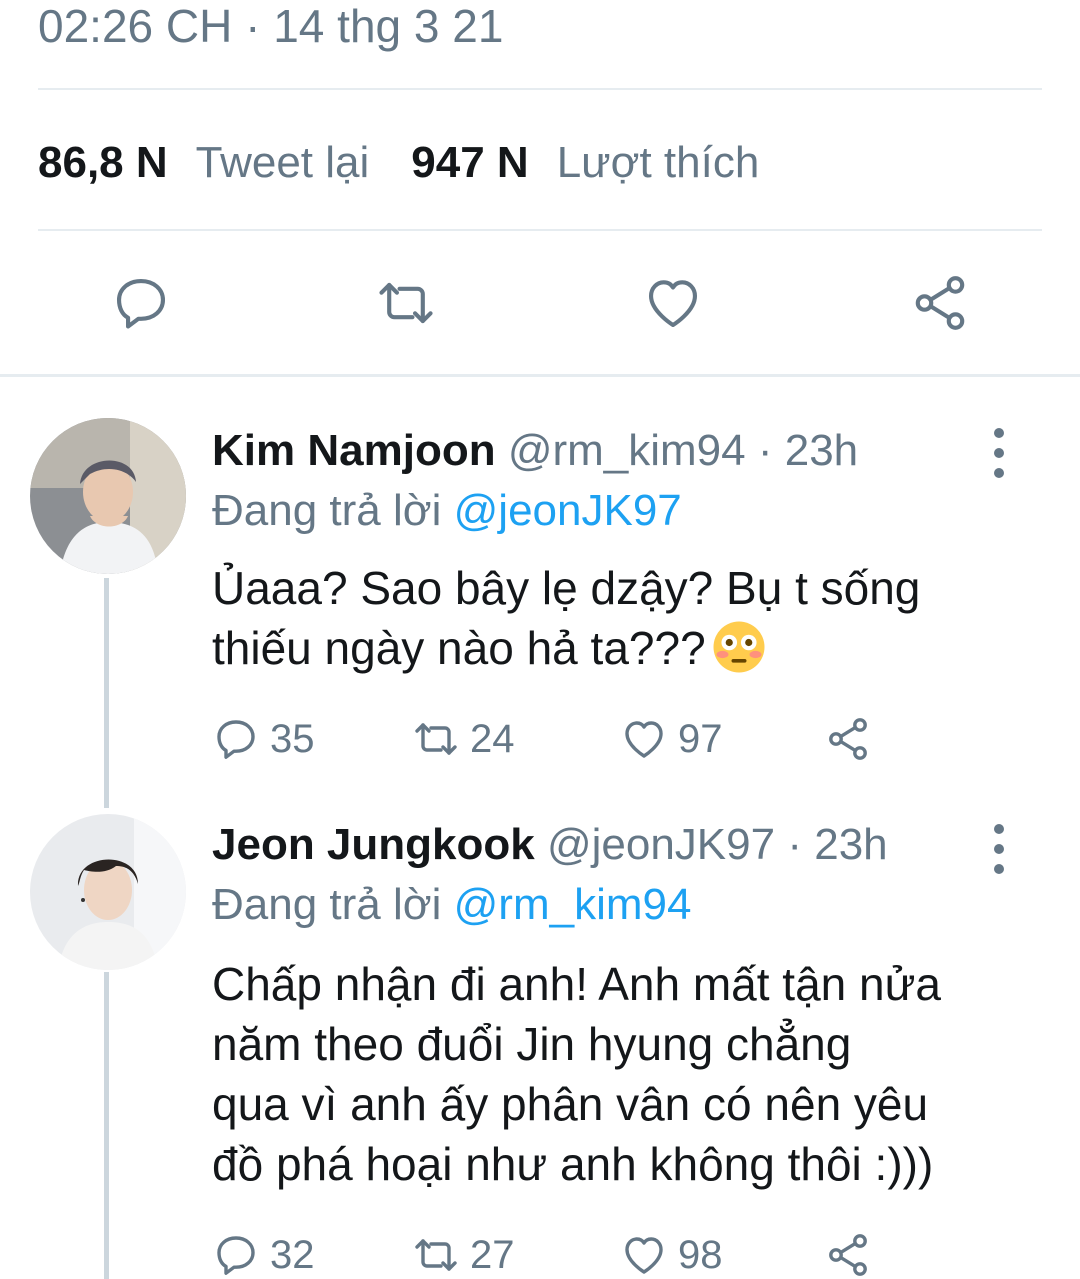  Describe the element at coordinates (658, 163) in the screenshot. I see `likes-label: Lượt thích` at that location.